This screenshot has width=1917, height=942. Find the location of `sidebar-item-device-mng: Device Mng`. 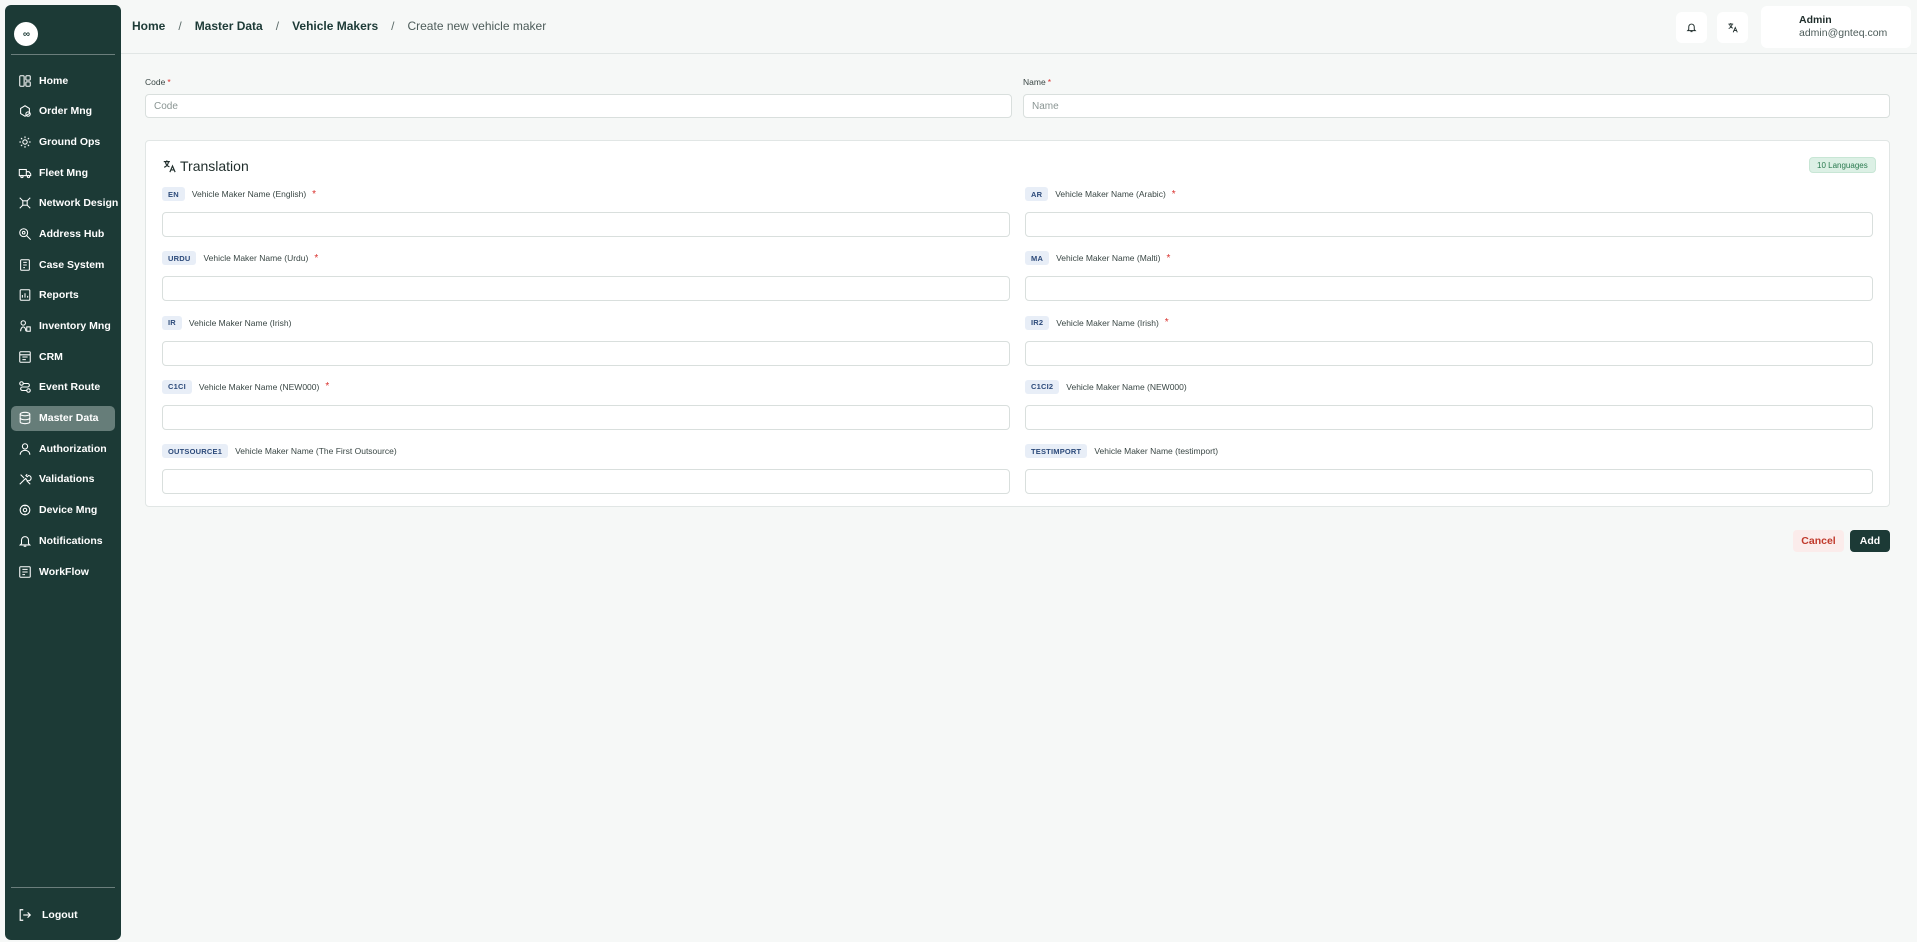

sidebar-item-device-mng: Device Mng is located at coordinates (63, 510).